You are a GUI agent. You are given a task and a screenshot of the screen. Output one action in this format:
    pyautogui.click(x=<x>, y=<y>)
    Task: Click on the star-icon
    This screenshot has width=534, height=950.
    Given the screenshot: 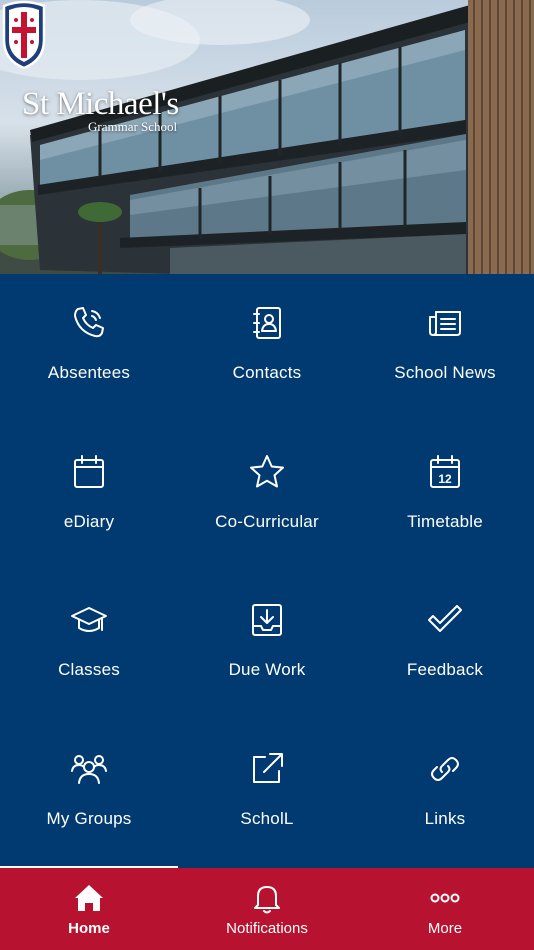 What is the action you would take?
    pyautogui.click(x=267, y=472)
    